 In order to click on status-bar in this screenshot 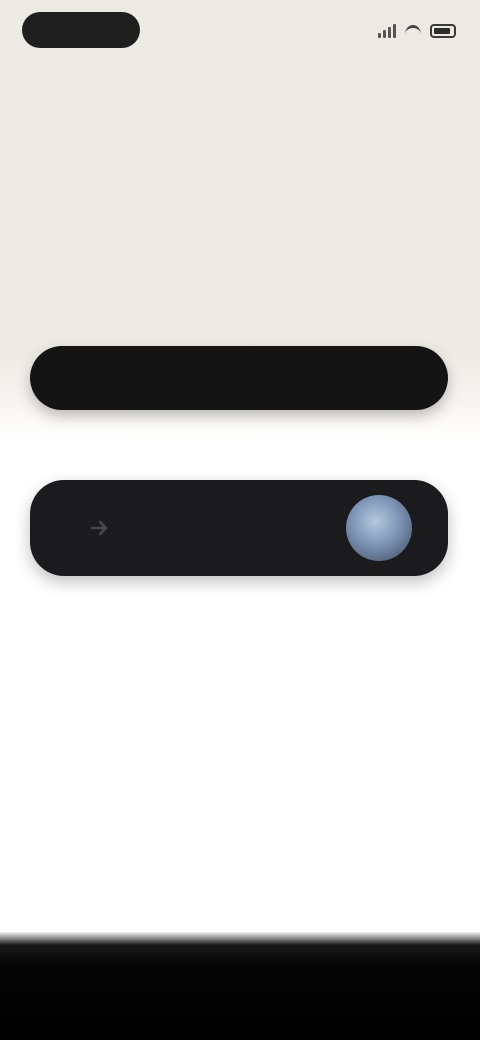, I will do `click(240, 30)`.